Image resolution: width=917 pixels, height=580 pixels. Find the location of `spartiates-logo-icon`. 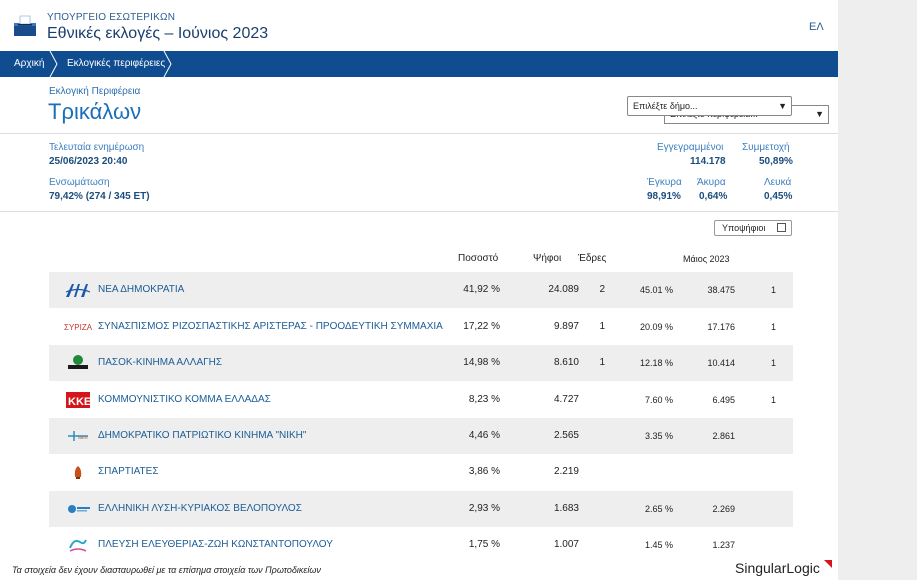

spartiates-logo-icon is located at coordinates (78, 472).